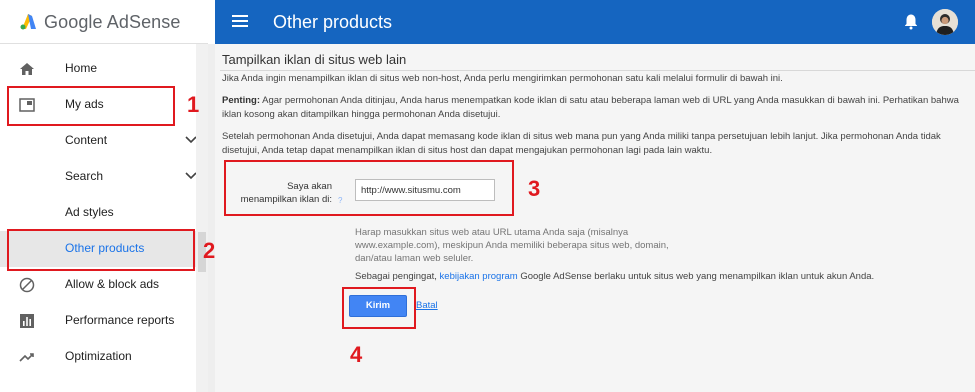 This screenshot has width=975, height=392. Describe the element at coordinates (209, 250) in the screenshot. I see `annotation-number-2: 2` at that location.